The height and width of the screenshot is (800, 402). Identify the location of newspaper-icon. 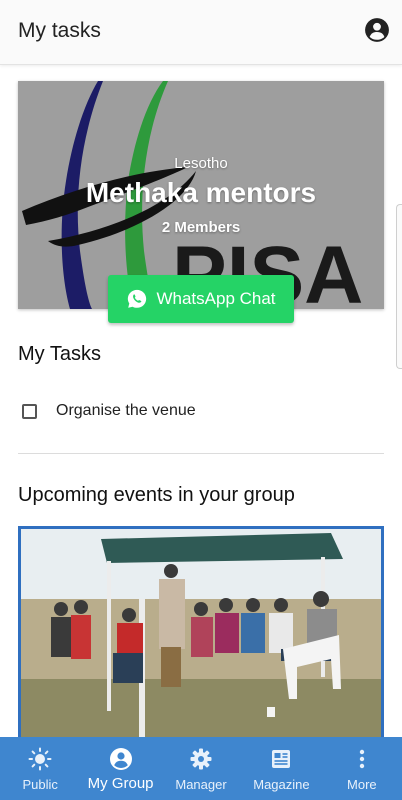
(281, 759).